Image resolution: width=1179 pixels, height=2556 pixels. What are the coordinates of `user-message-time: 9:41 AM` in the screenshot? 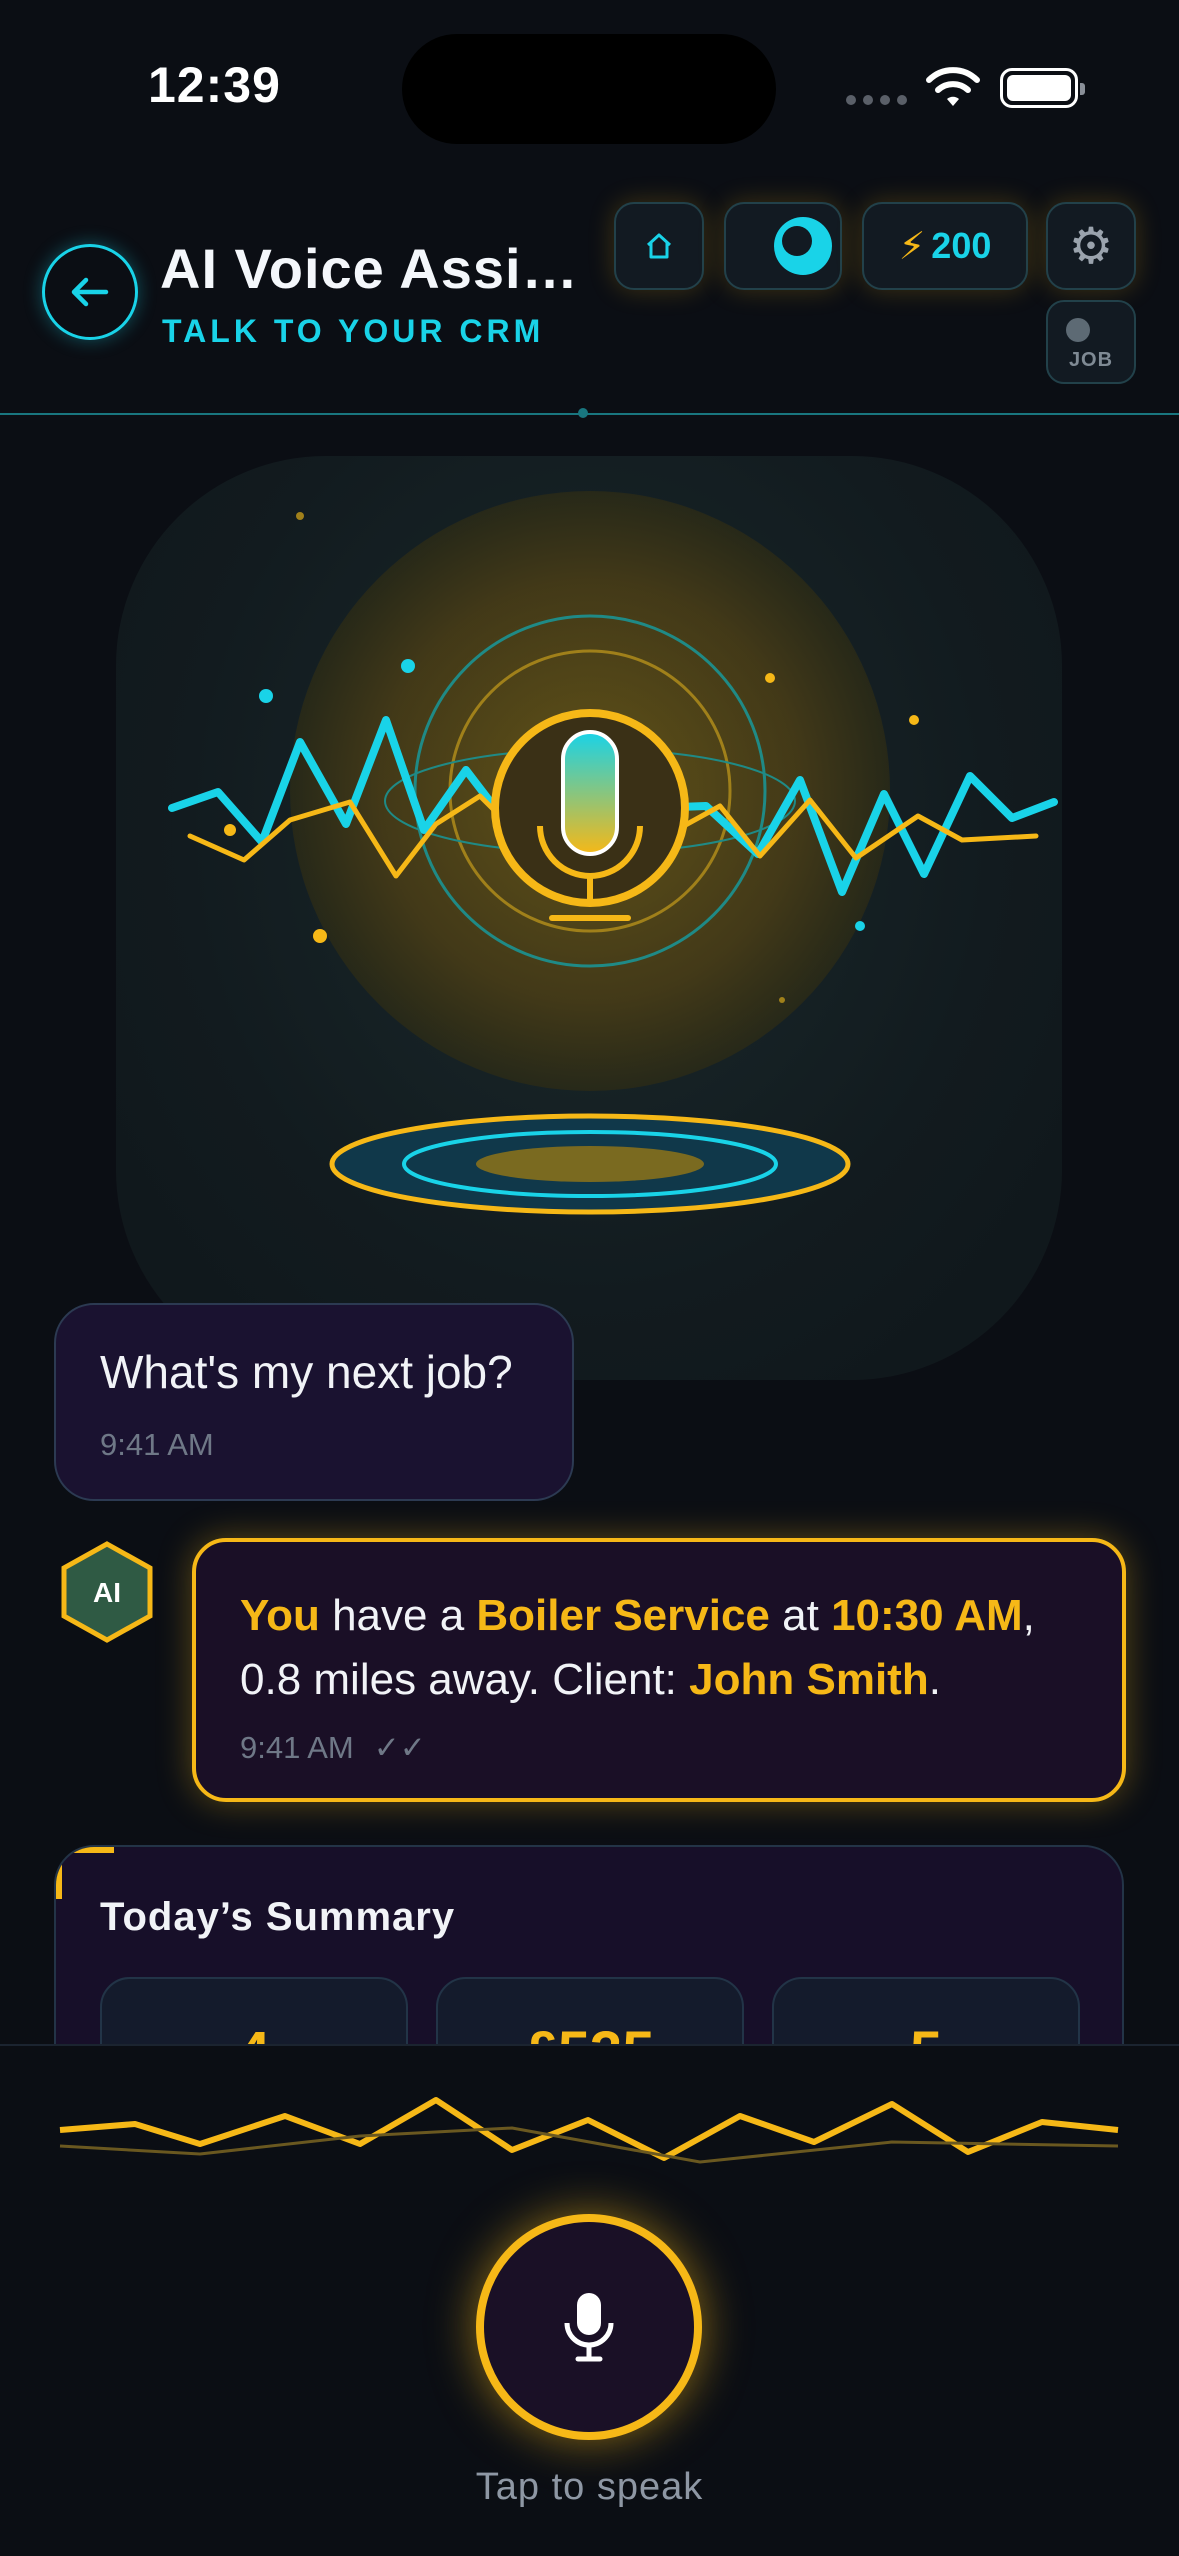 It's located at (157, 1444).